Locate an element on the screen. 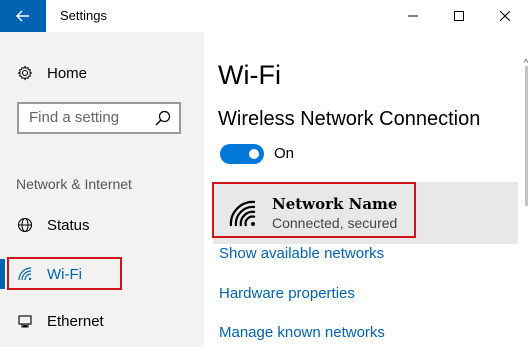 This screenshot has height=347, width=528. hardware-properties-link: Hardware properties is located at coordinates (287, 293).